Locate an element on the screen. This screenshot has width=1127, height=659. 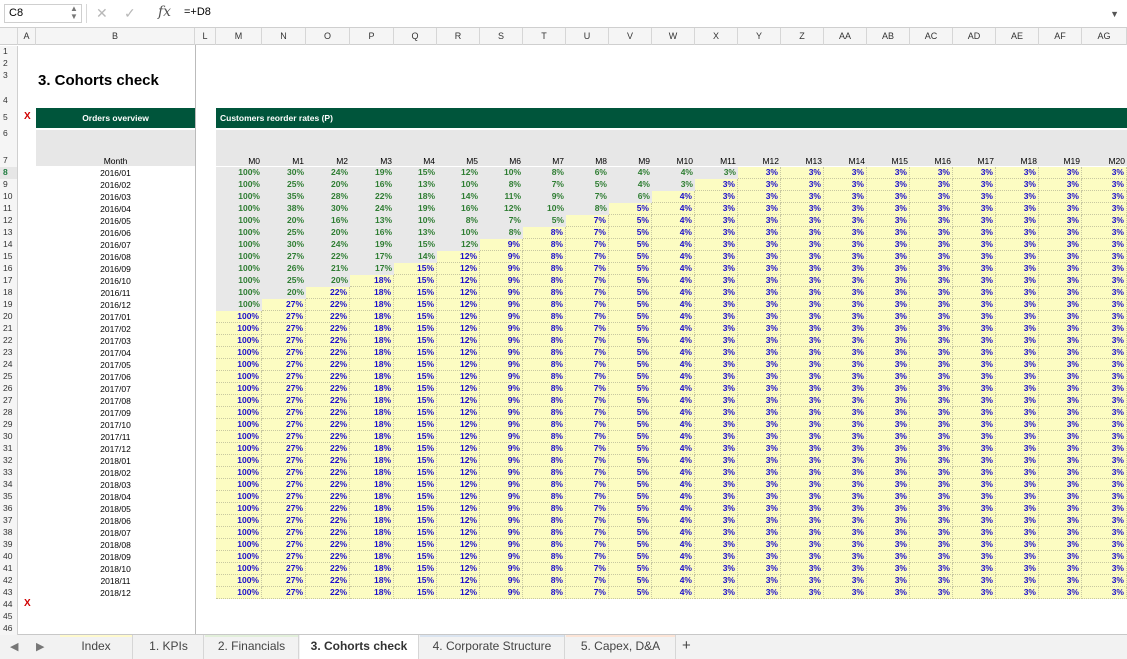
rate-cell: 16% is located at coordinates (458, 209).